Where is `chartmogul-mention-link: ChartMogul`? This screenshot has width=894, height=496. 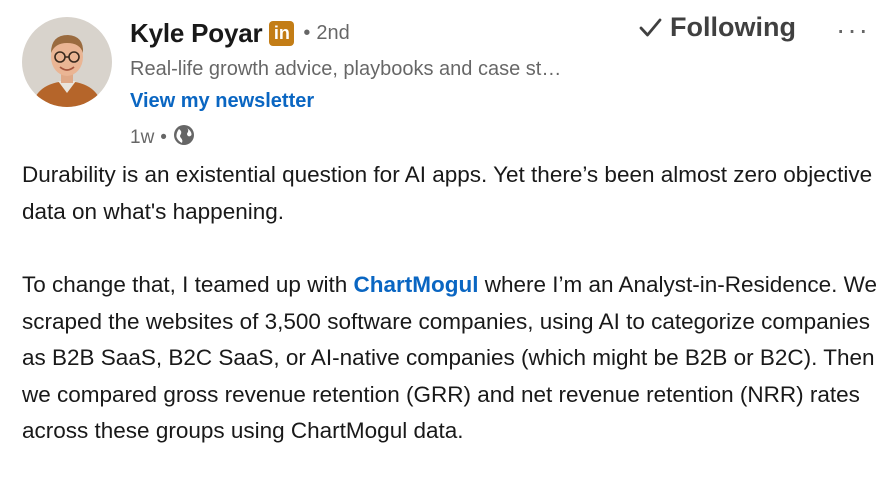 chartmogul-mention-link: ChartMogul is located at coordinates (415, 284).